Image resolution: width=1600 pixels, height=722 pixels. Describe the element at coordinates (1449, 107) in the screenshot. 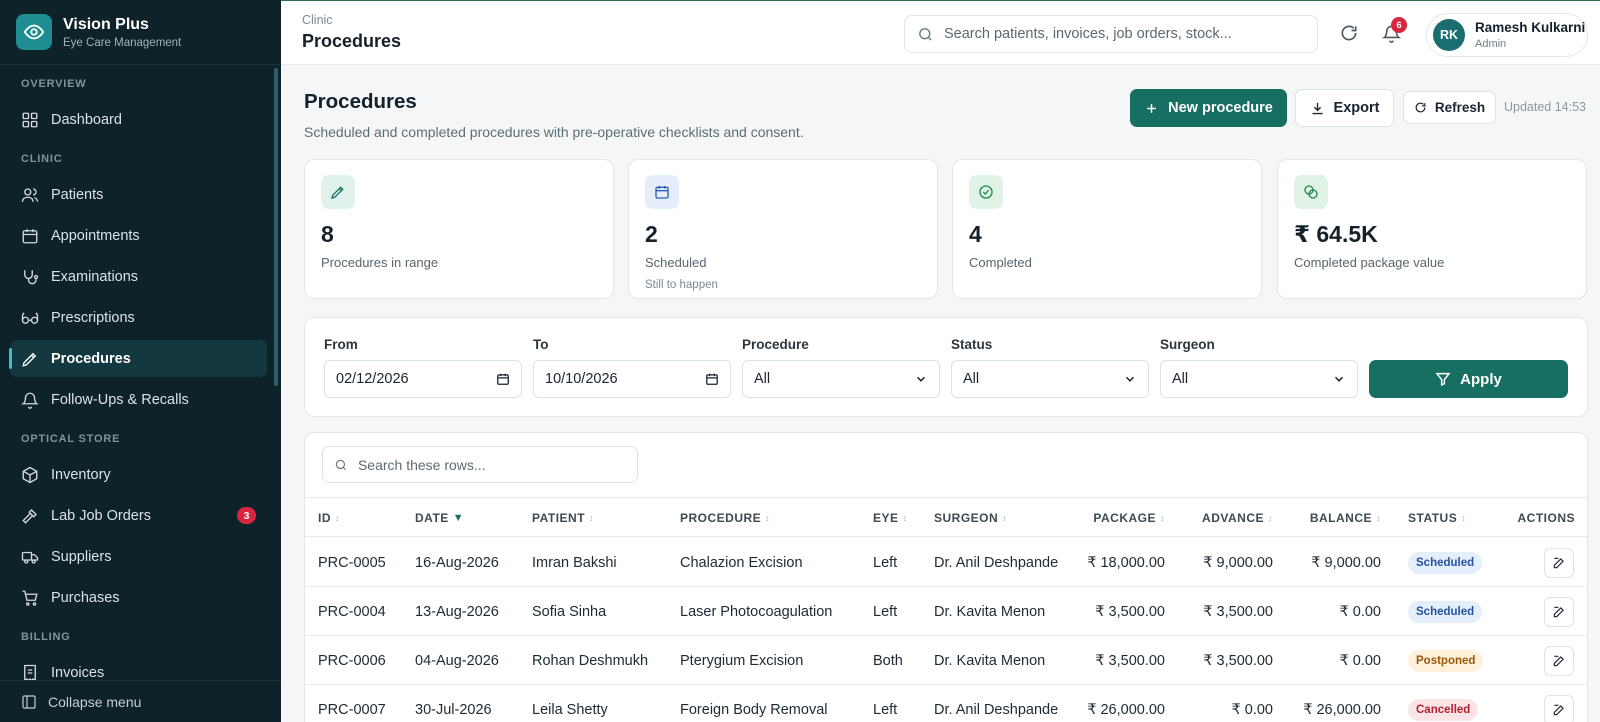

I see `refresh-button: Refresh` at that location.